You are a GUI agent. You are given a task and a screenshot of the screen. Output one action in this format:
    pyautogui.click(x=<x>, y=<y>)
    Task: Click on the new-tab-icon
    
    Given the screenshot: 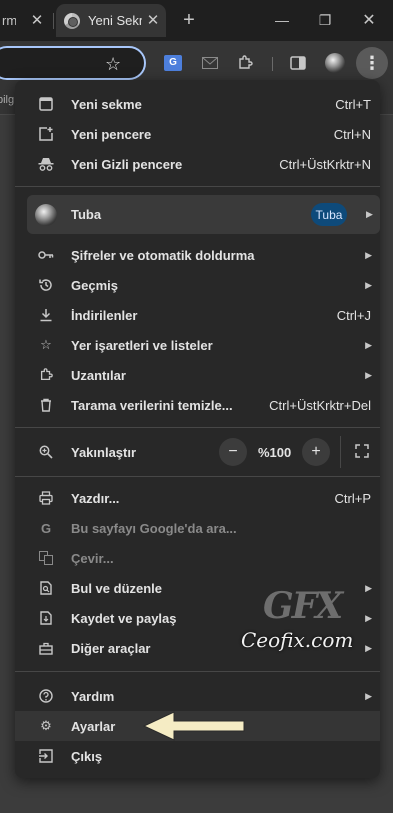 What is the action you would take?
    pyautogui.click(x=46, y=104)
    